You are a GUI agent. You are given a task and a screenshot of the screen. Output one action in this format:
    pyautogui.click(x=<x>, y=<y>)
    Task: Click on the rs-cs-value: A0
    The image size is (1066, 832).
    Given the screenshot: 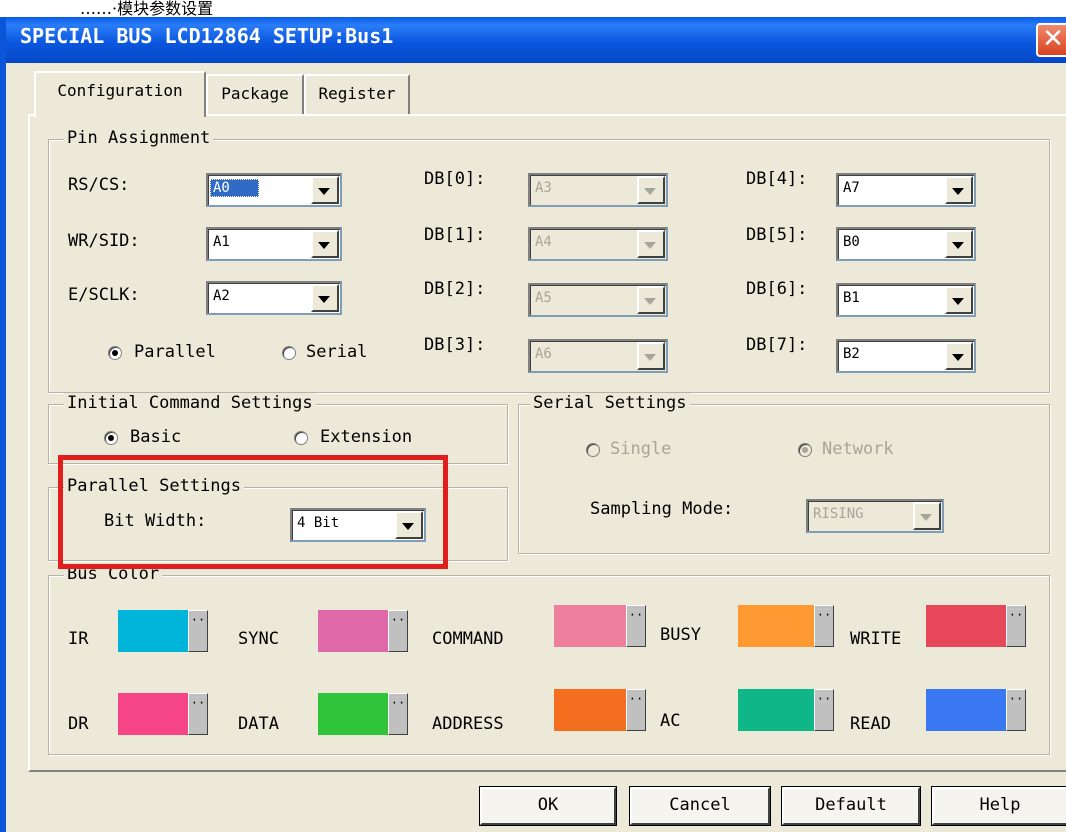 What is the action you would take?
    pyautogui.click(x=234, y=188)
    